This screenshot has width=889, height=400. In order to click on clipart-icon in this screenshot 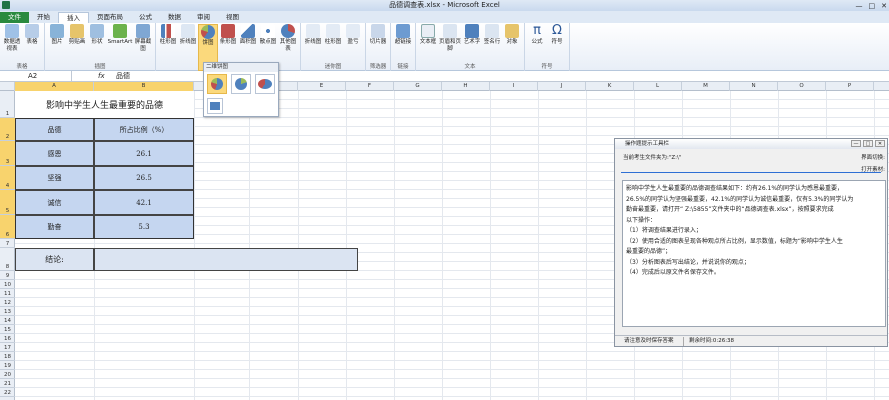, I will do `click(77, 31)`.